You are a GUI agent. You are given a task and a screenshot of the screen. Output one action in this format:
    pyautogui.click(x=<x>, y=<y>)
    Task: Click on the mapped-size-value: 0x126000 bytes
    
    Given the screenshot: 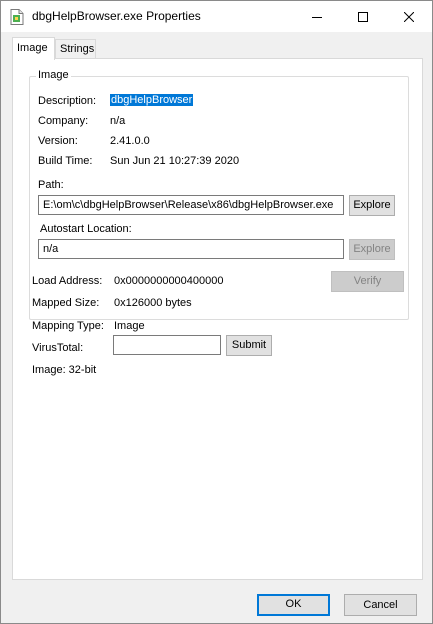 What is the action you would take?
    pyautogui.click(x=153, y=303)
    